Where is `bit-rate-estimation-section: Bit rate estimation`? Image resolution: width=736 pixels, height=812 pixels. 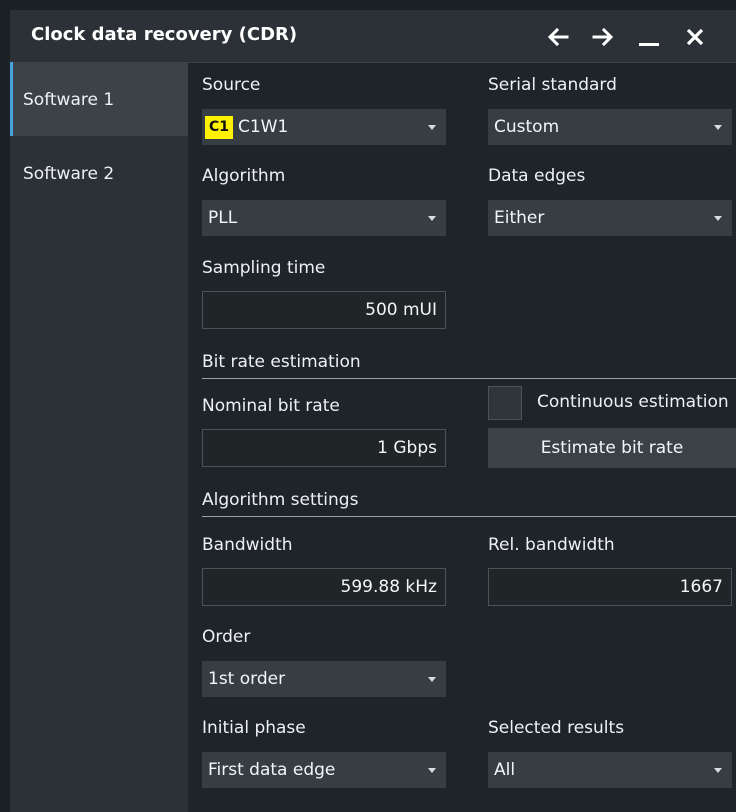
bit-rate-estimation-section: Bit rate estimation is located at coordinates (469, 364).